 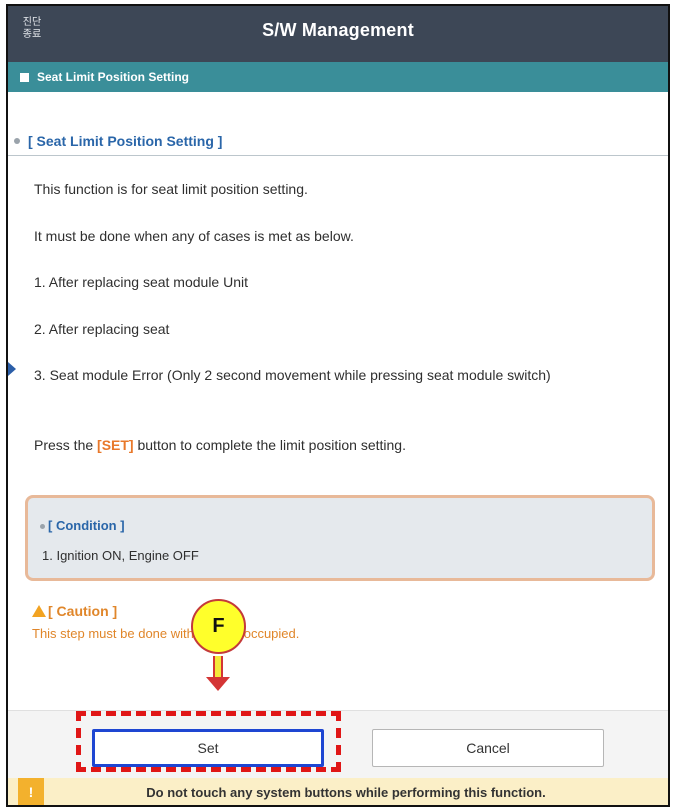 What do you see at coordinates (218, 684) in the screenshot?
I see `arrow-down-icon` at bounding box center [218, 684].